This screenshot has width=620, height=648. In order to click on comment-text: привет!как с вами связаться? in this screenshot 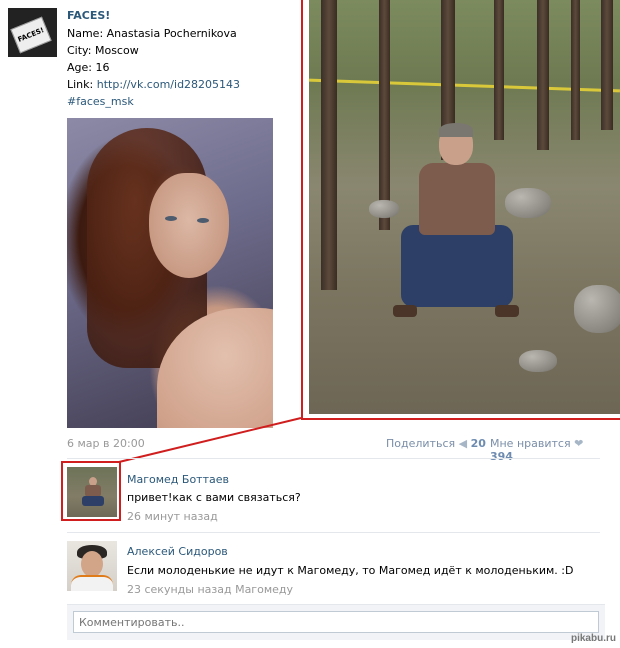, I will do `click(214, 497)`.